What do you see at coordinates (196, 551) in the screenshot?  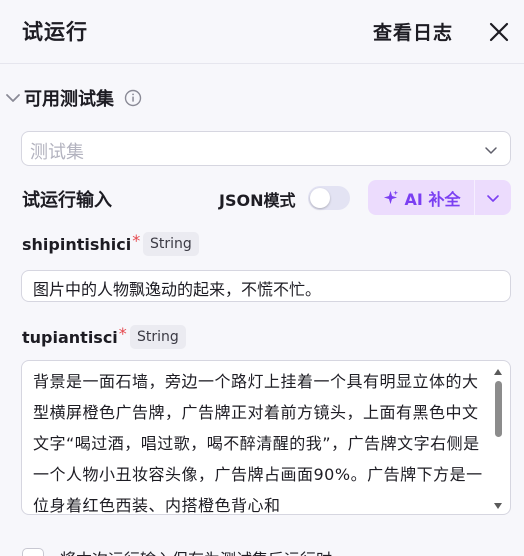 I see `save-as-dataset-label: 将本次运行输入保存为测试集后运行时` at bounding box center [196, 551].